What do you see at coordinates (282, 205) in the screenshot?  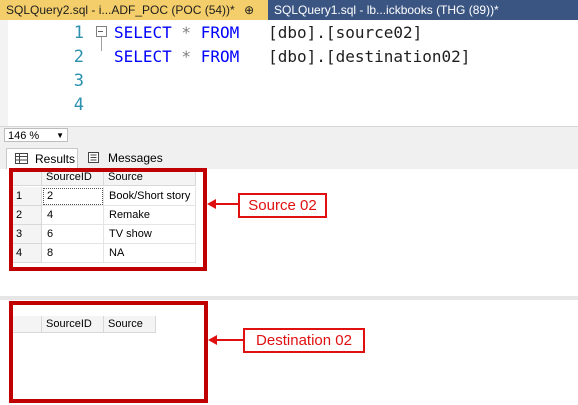 I see `callout-source-02: Source 02` at bounding box center [282, 205].